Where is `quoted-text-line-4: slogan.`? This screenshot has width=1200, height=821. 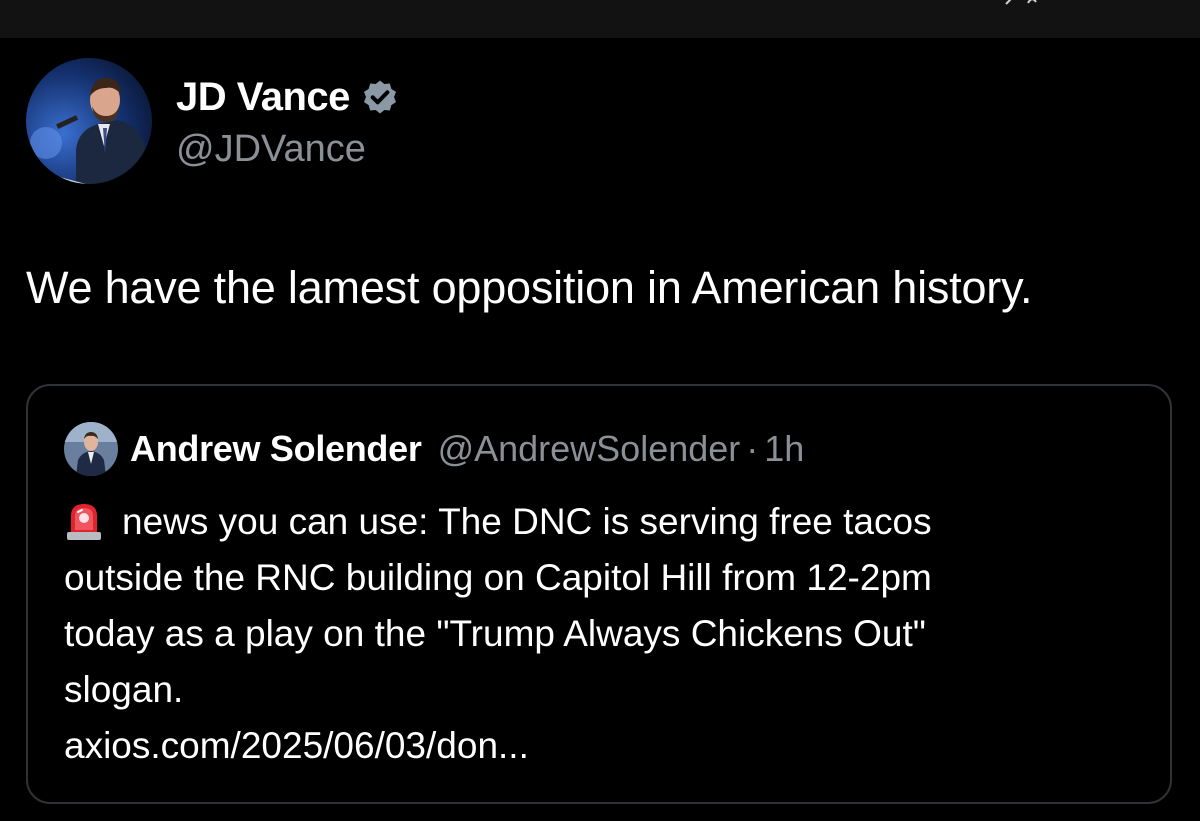 quoted-text-line-4: slogan. is located at coordinates (124, 689).